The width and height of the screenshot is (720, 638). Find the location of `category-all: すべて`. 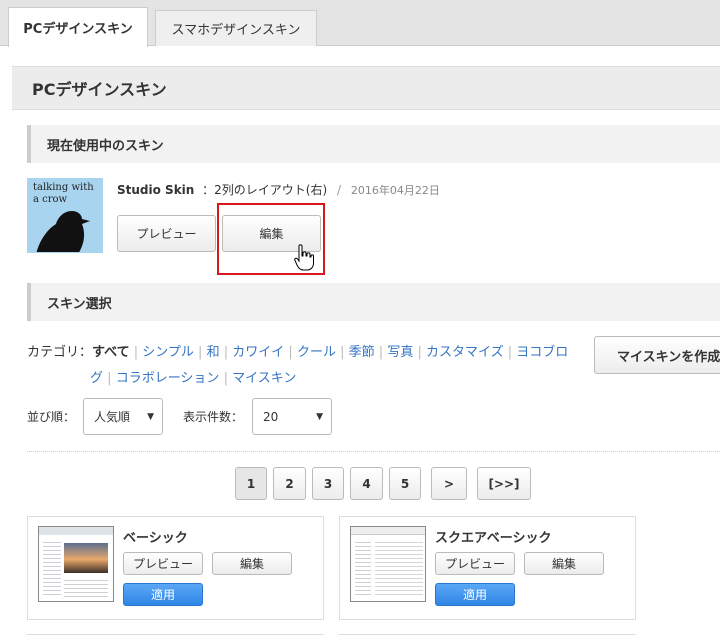

category-all: すべて is located at coordinates (111, 352).